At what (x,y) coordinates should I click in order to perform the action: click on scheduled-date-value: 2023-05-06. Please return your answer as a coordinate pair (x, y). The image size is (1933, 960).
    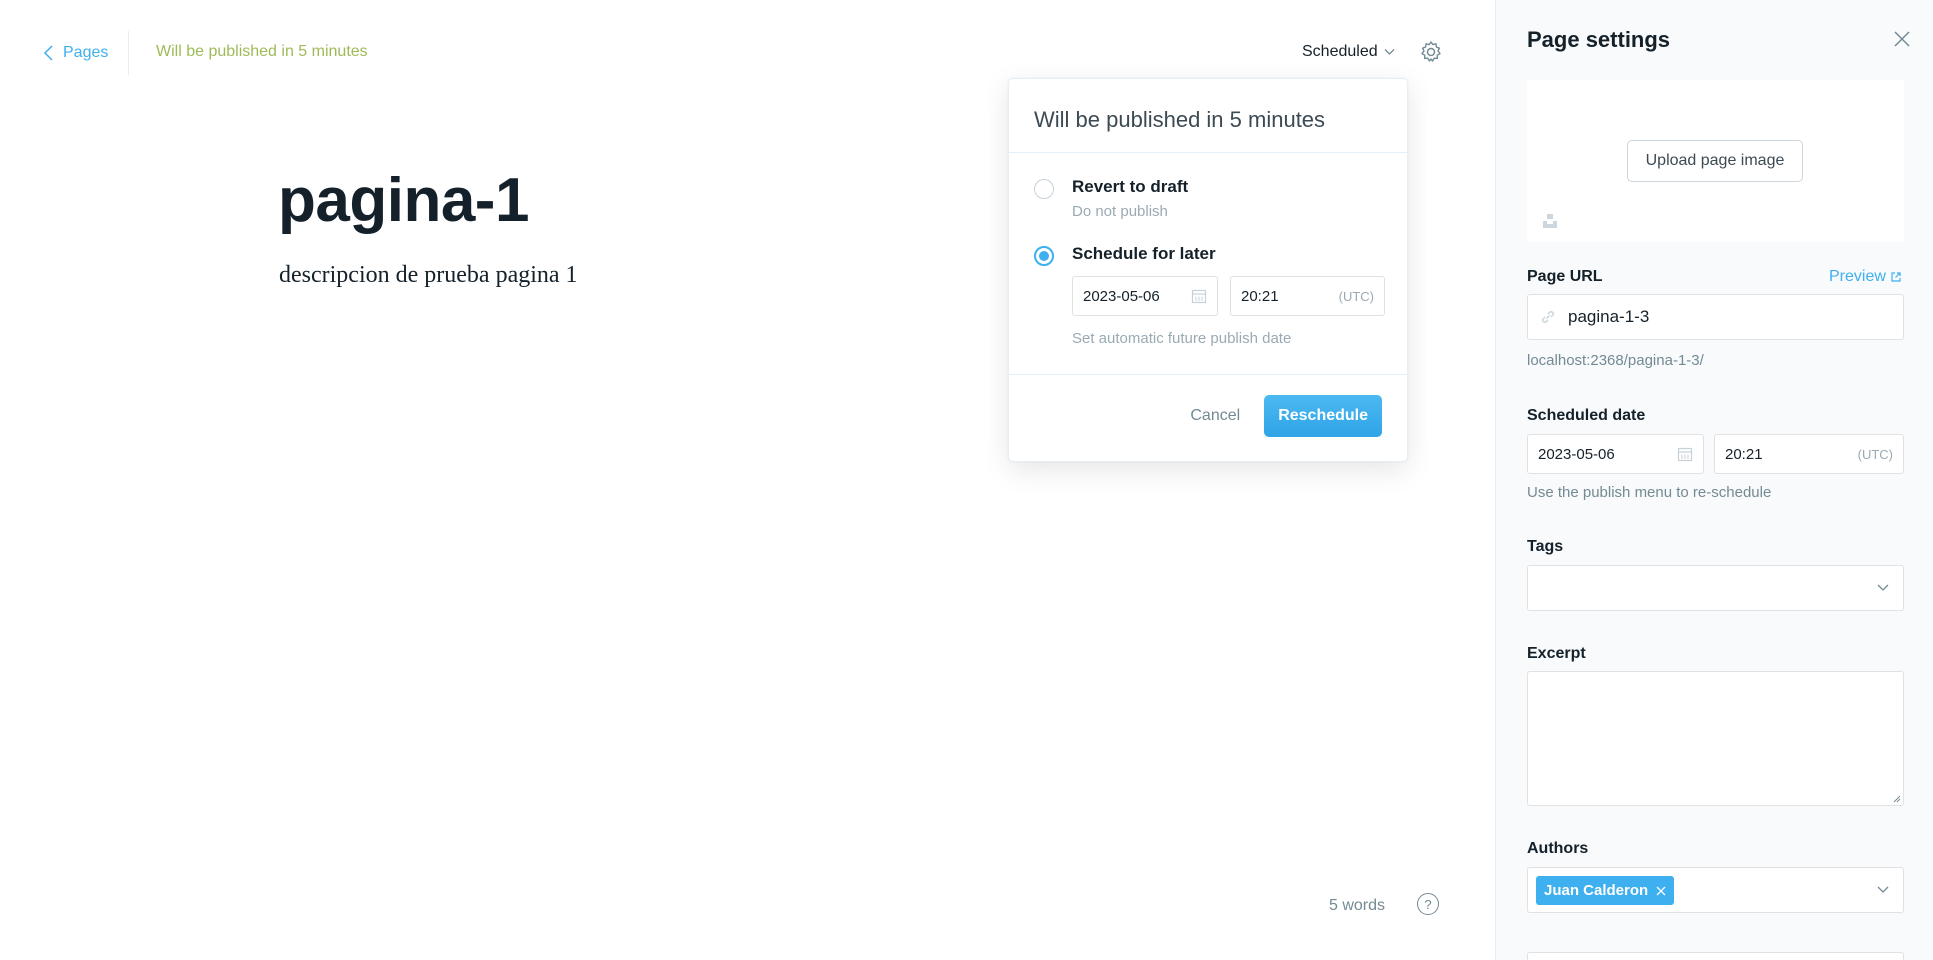
    Looking at the image, I should click on (1576, 454).